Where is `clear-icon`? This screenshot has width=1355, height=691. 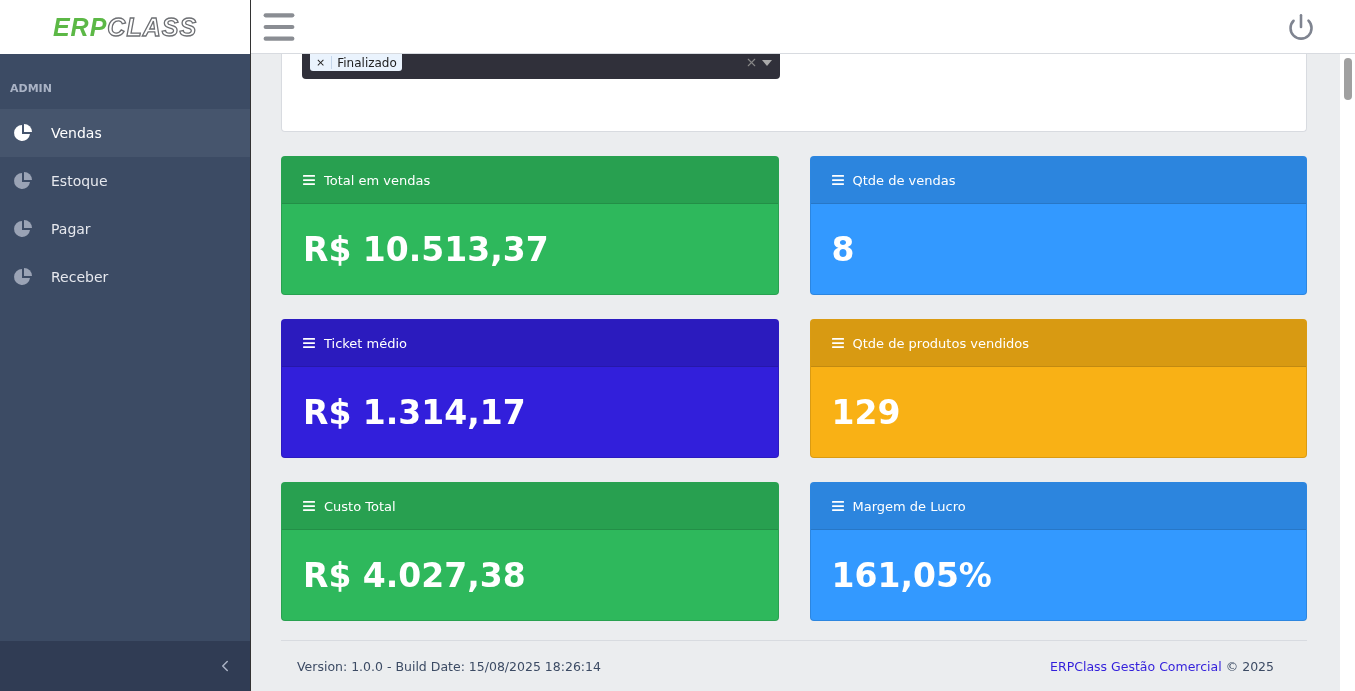
clear-icon is located at coordinates (751, 62).